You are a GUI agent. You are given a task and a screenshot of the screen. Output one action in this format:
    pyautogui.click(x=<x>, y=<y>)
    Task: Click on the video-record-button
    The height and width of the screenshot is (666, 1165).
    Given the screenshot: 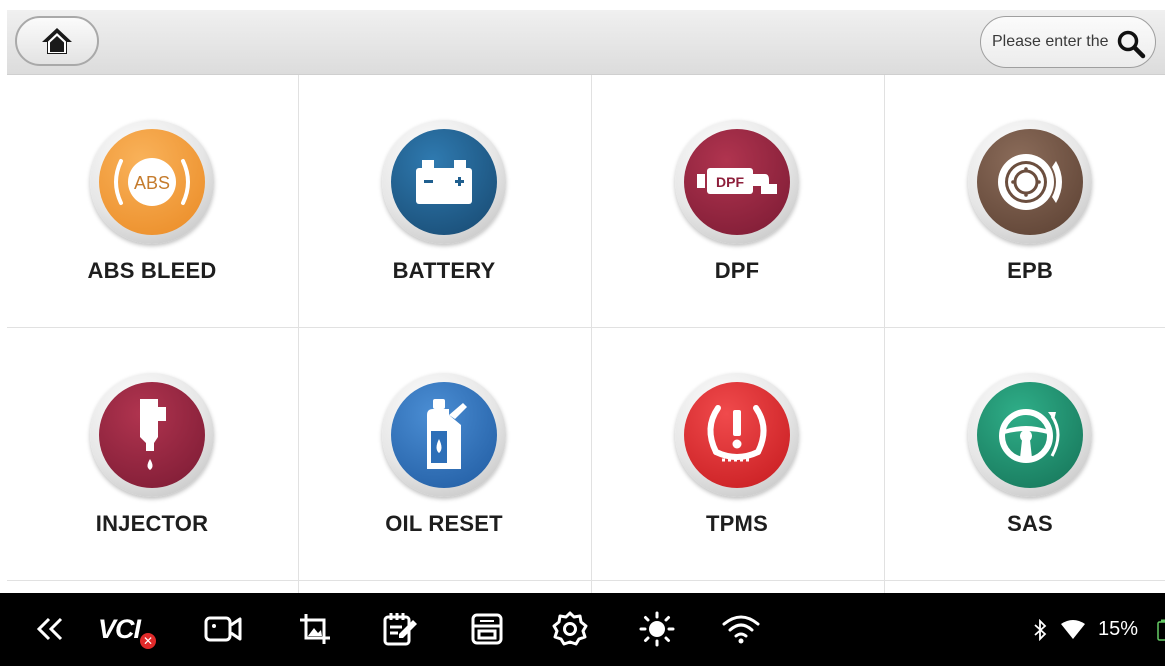 What is the action you would take?
    pyautogui.click(x=223, y=629)
    